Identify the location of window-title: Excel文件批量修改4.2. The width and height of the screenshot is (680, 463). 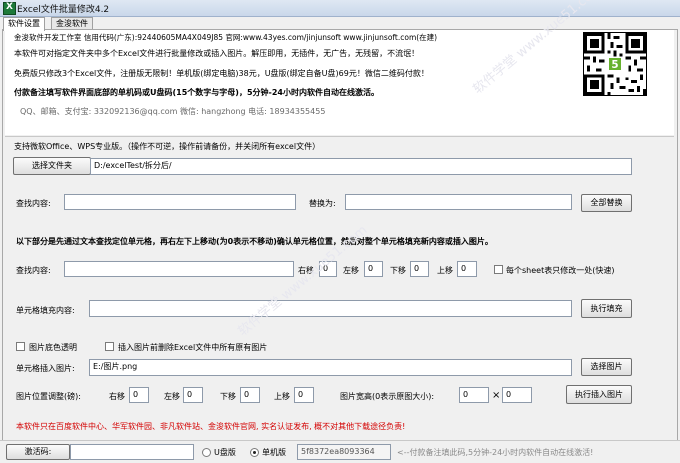
(63, 10).